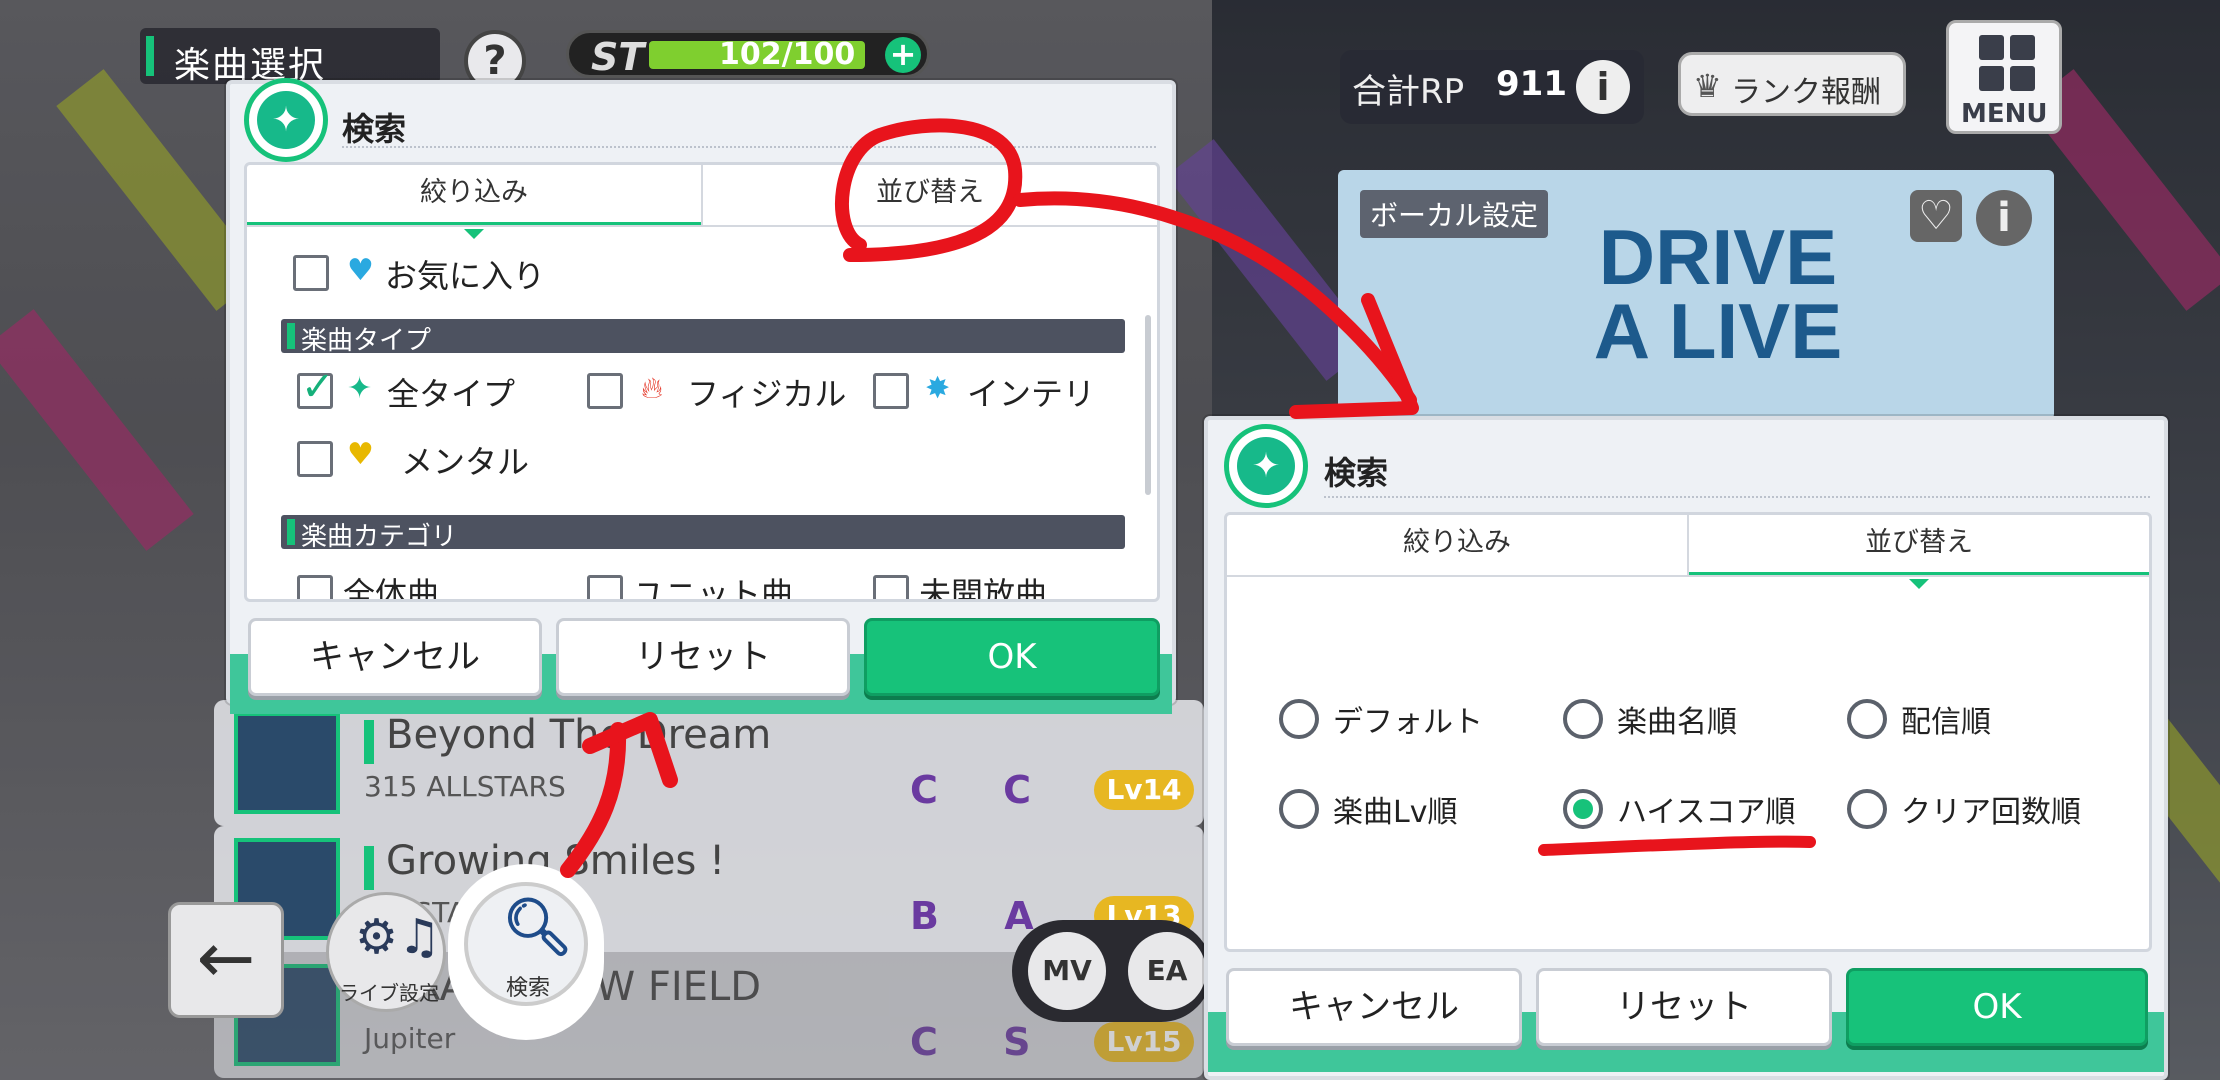 The image size is (2220, 1080). Describe the element at coordinates (1867, 719) in the screenshot. I see `sort-release-radio` at that location.